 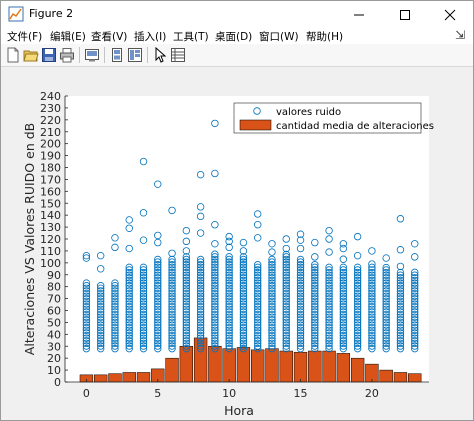 I want to click on y-tick-label: 20, so click(x=54, y=358).